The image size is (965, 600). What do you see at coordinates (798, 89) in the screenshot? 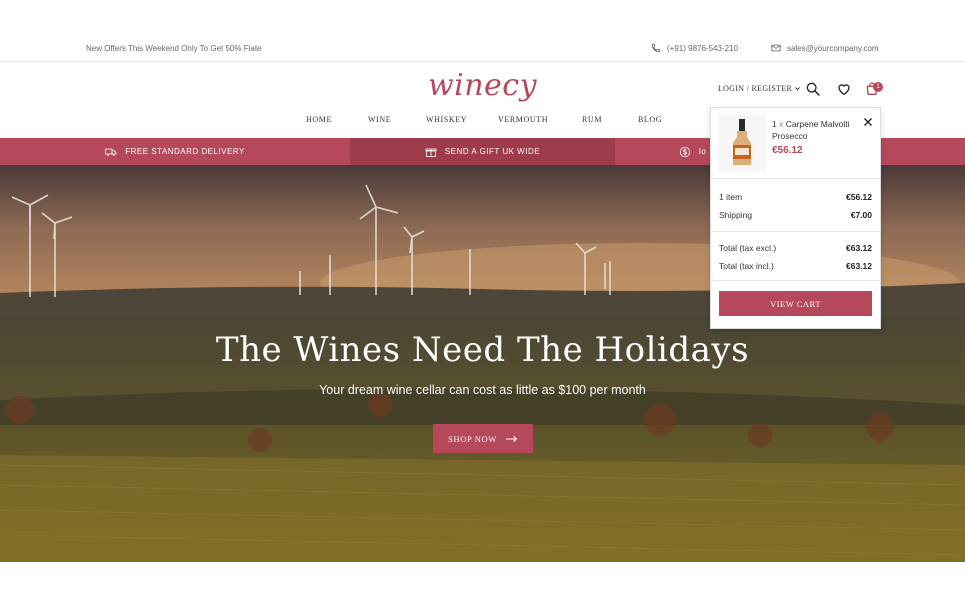
I see `chevron-down-icon` at bounding box center [798, 89].